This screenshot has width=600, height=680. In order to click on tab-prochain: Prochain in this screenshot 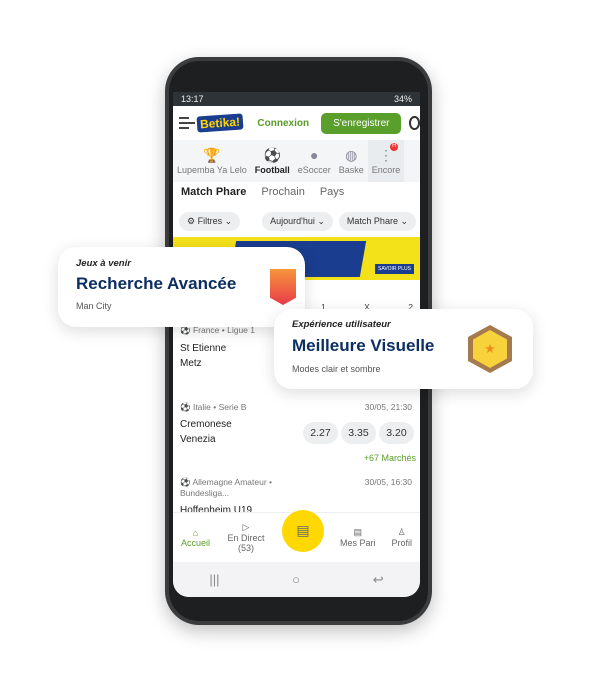, I will do `click(282, 192)`.